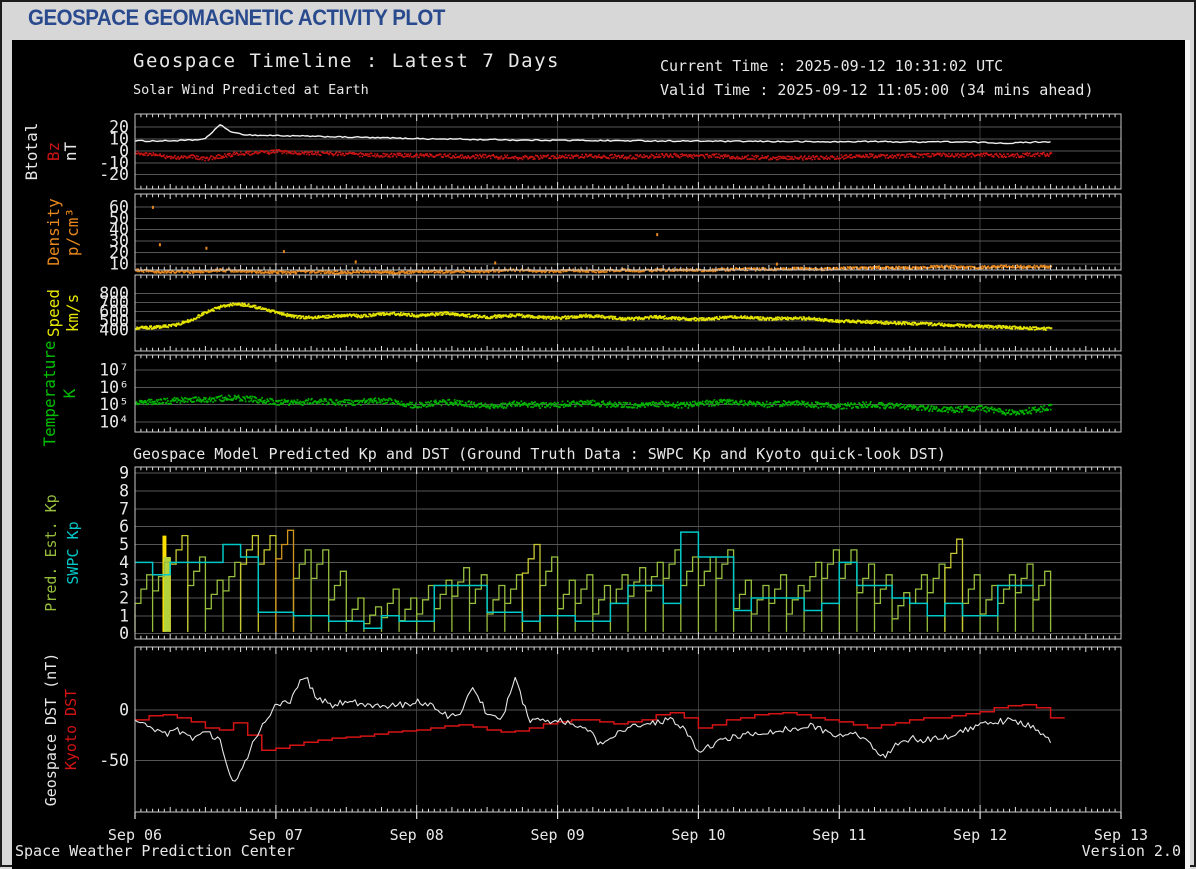 This screenshot has height=869, width=1196. I want to click on solar-wind-subtitle: Solar Wind Predicted at Earth, so click(251, 90).